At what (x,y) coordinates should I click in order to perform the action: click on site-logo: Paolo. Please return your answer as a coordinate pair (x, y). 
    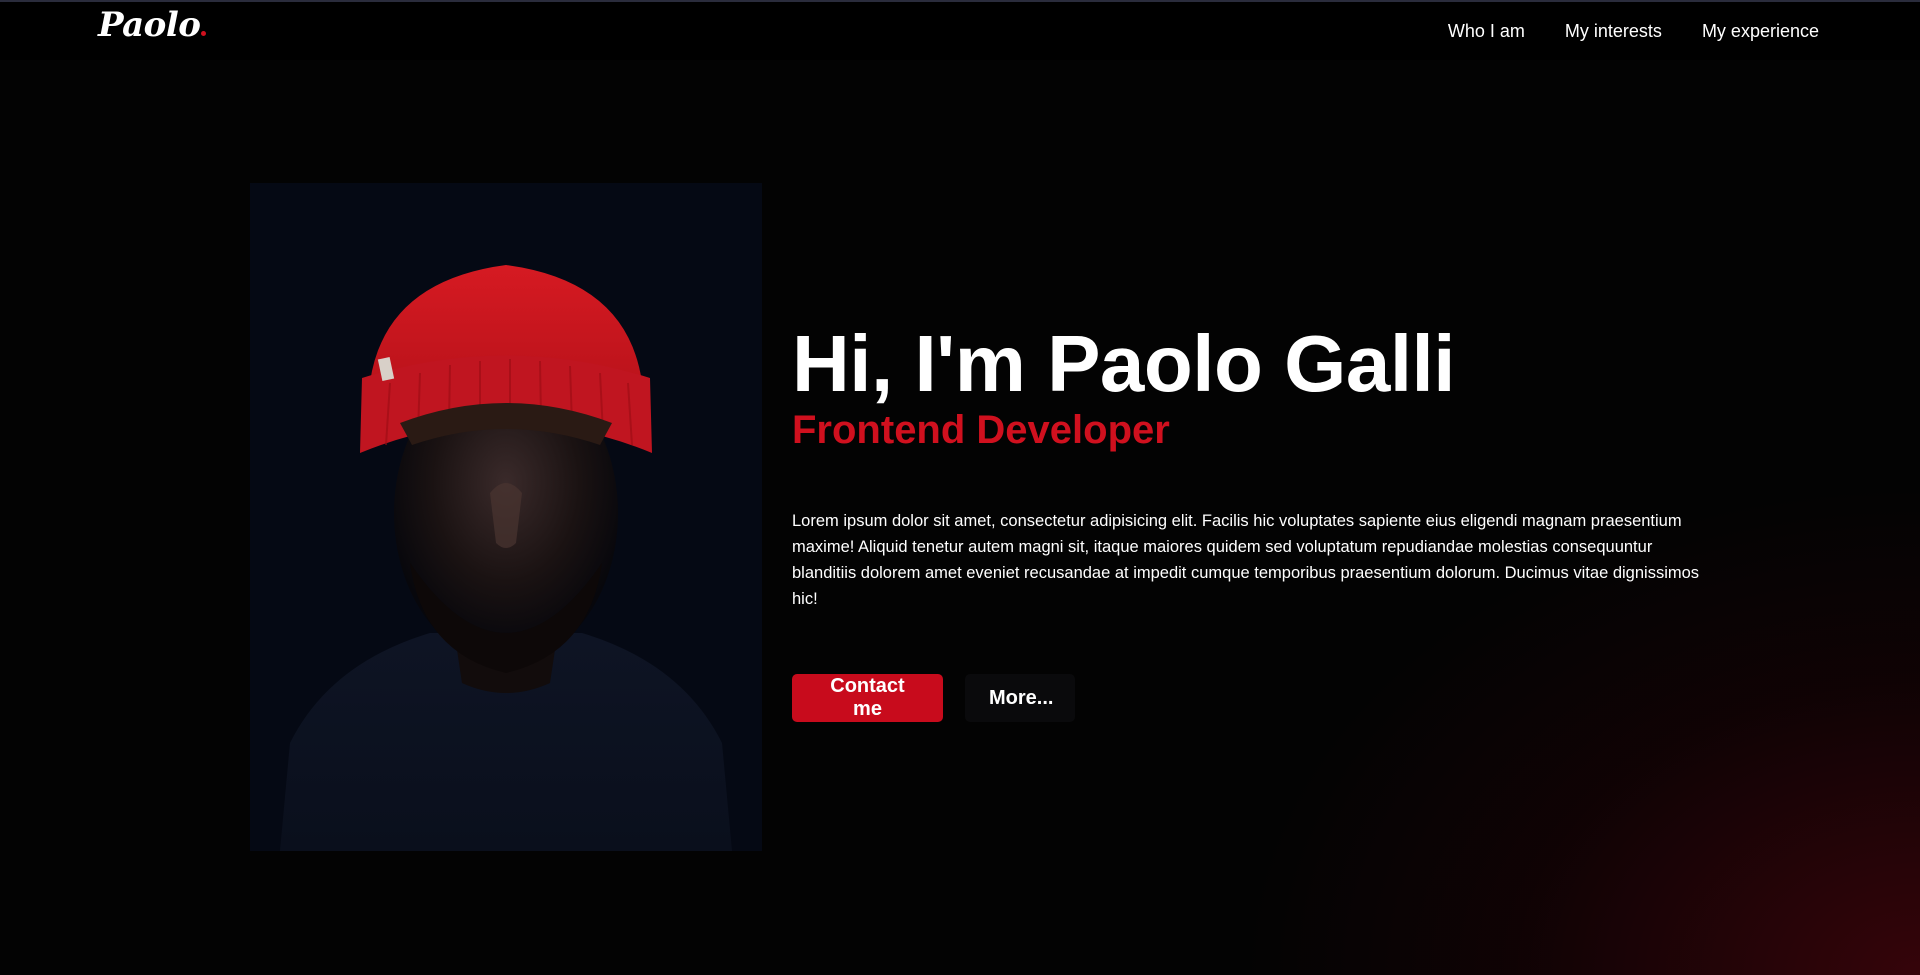
    Looking at the image, I should click on (152, 25).